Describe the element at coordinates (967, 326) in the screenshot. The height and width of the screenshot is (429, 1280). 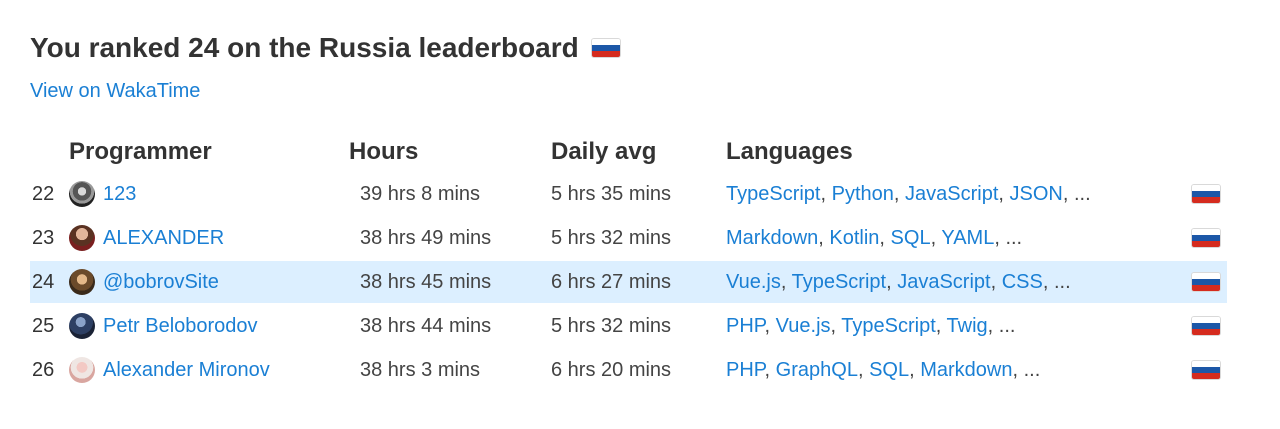
I see `language-link: Twig` at that location.